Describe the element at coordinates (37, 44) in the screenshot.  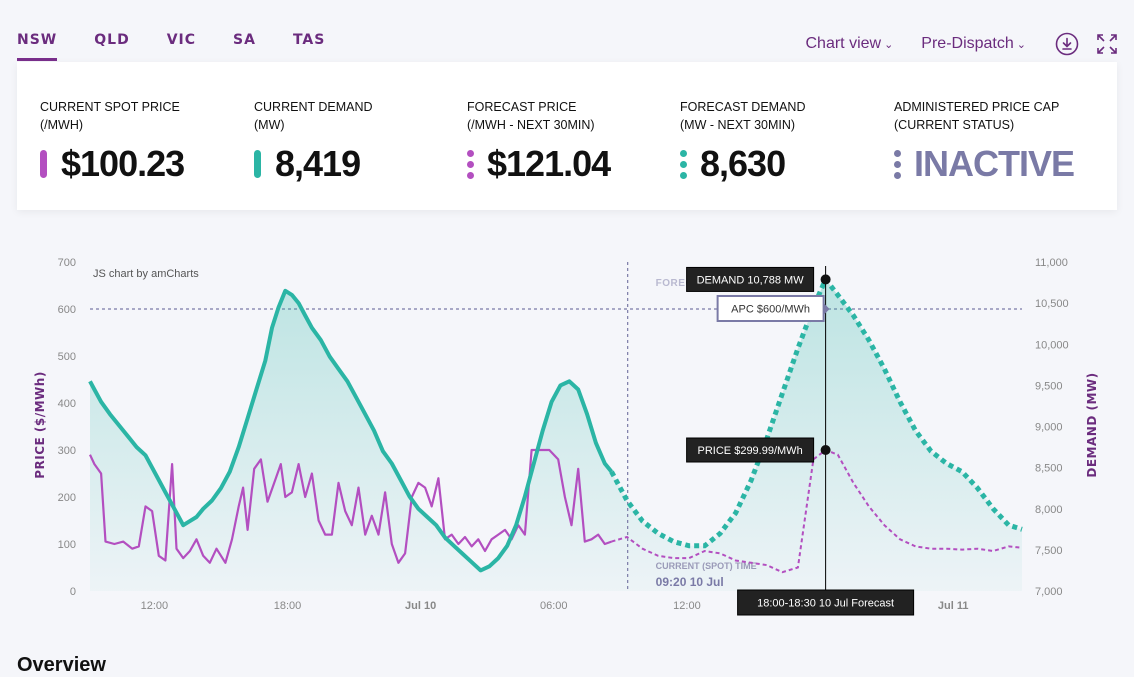
I see `tab-nsw: NSW` at that location.